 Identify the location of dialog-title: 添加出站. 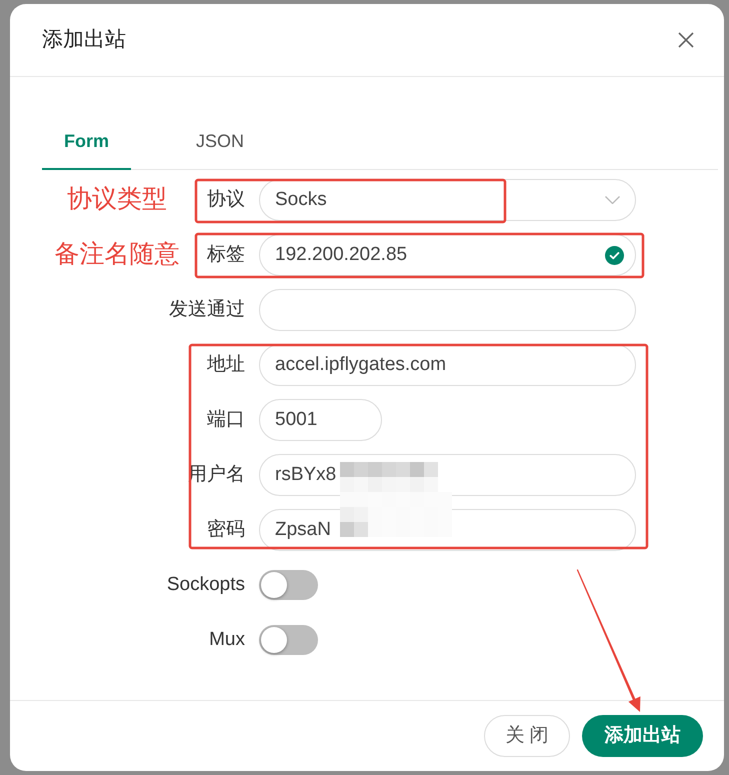
(84, 40).